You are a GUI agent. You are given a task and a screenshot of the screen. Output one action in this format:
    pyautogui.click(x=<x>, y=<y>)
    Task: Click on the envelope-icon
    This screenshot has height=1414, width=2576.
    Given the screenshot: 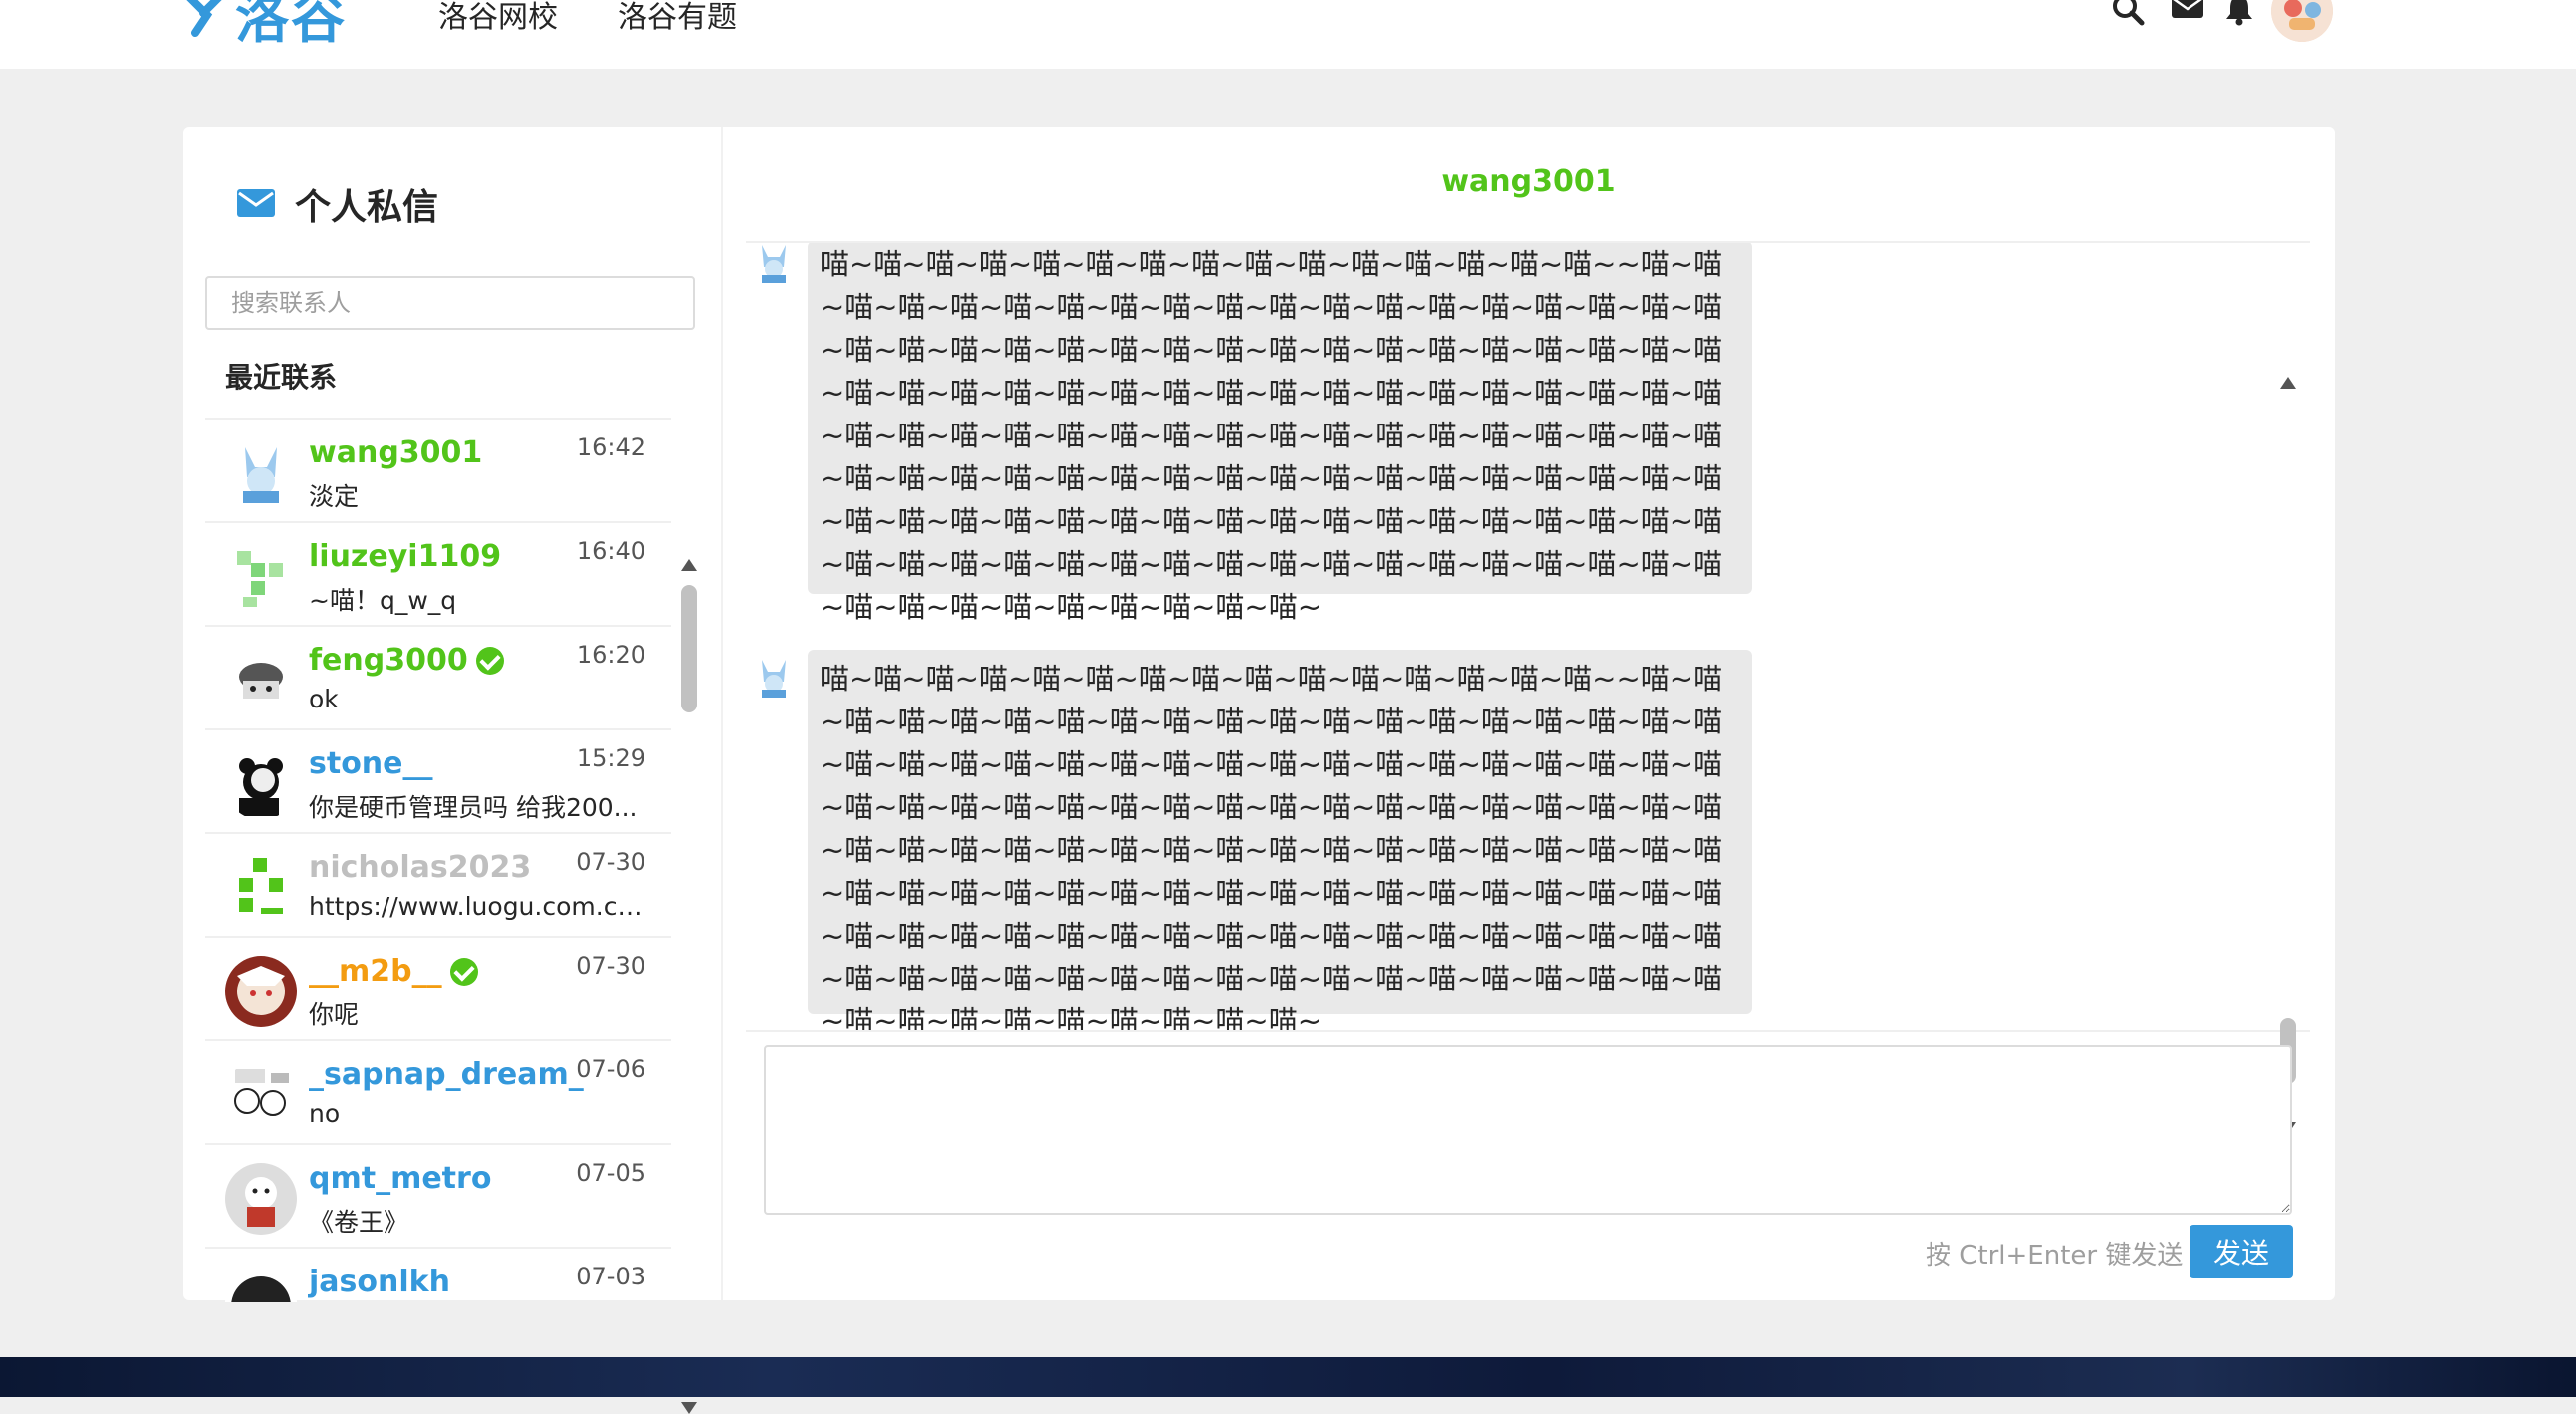 What is the action you would take?
    pyautogui.click(x=256, y=203)
    